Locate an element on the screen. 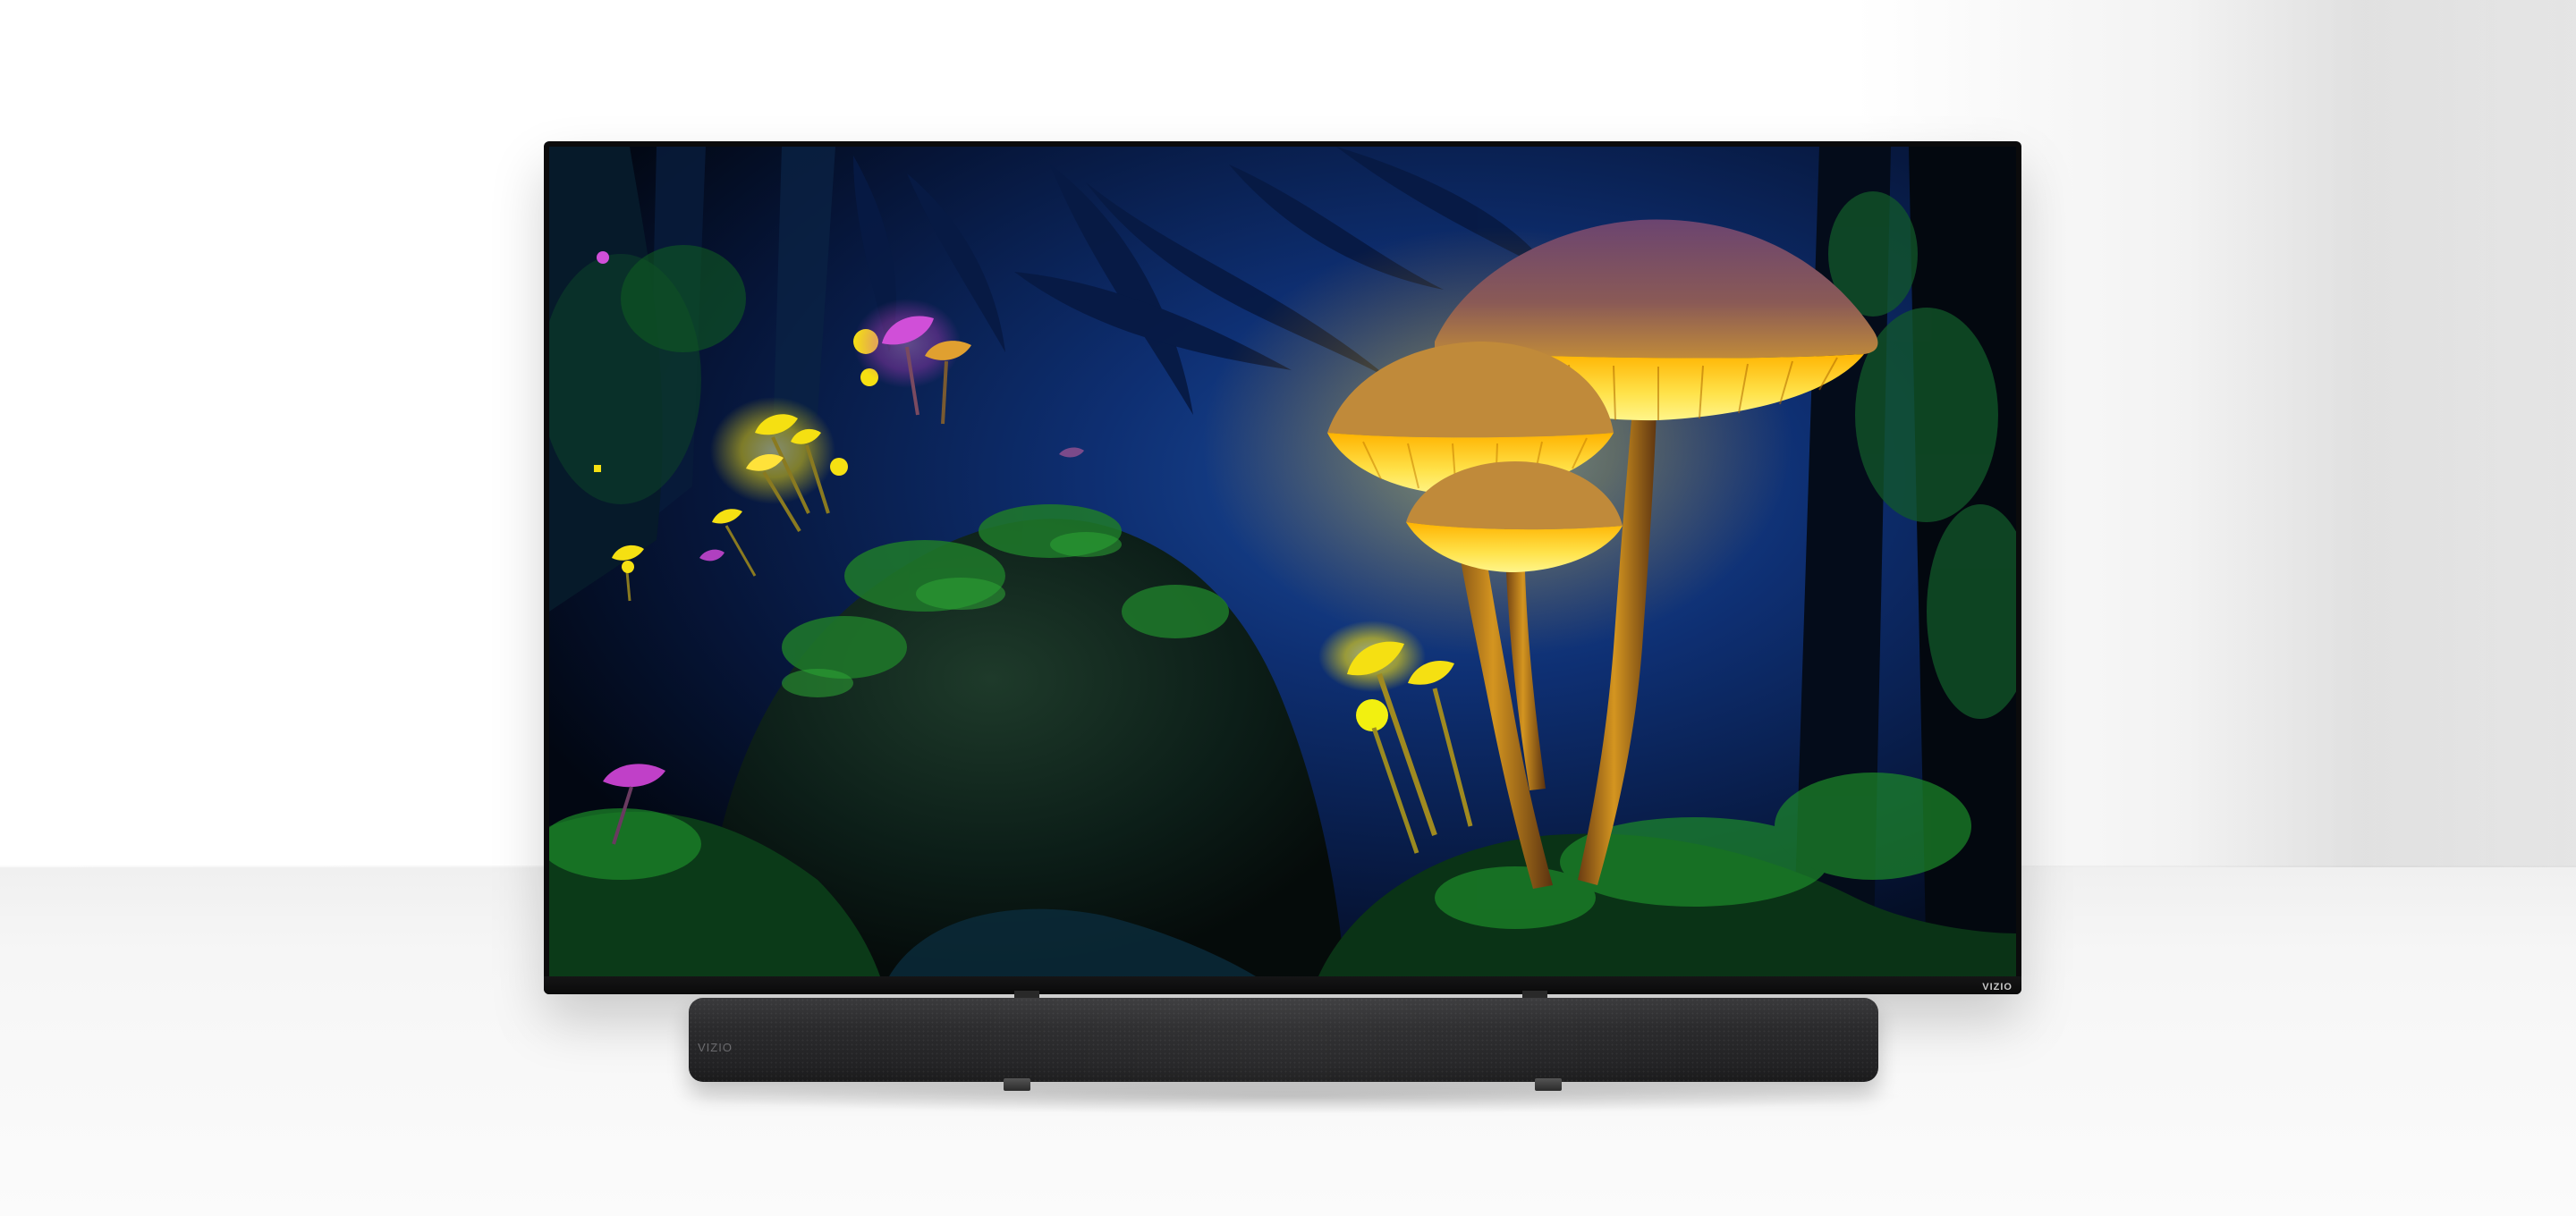 The width and height of the screenshot is (2576, 1216). tv-bottom-bezel: VIZIO is located at coordinates (1282, 985).